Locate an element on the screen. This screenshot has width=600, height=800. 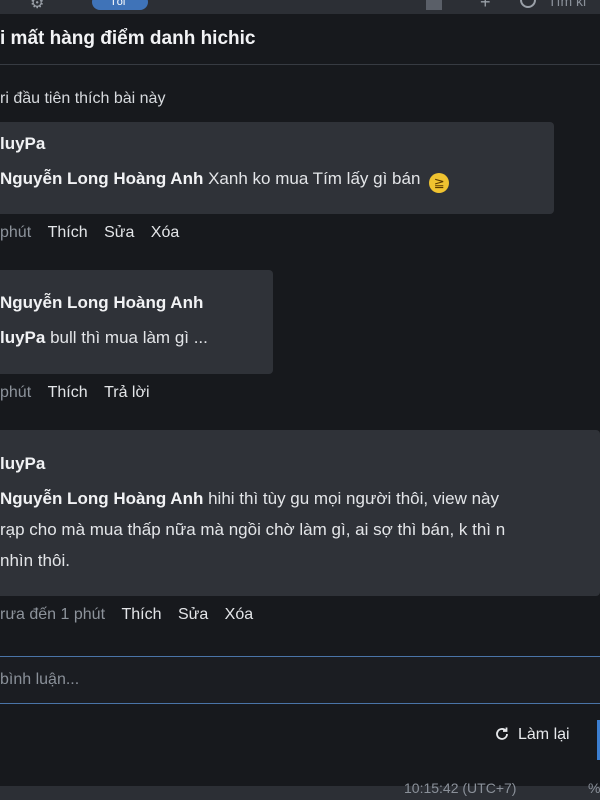
clock-text: 10:15:42 (UTC+7) is located at coordinates (460, 788).